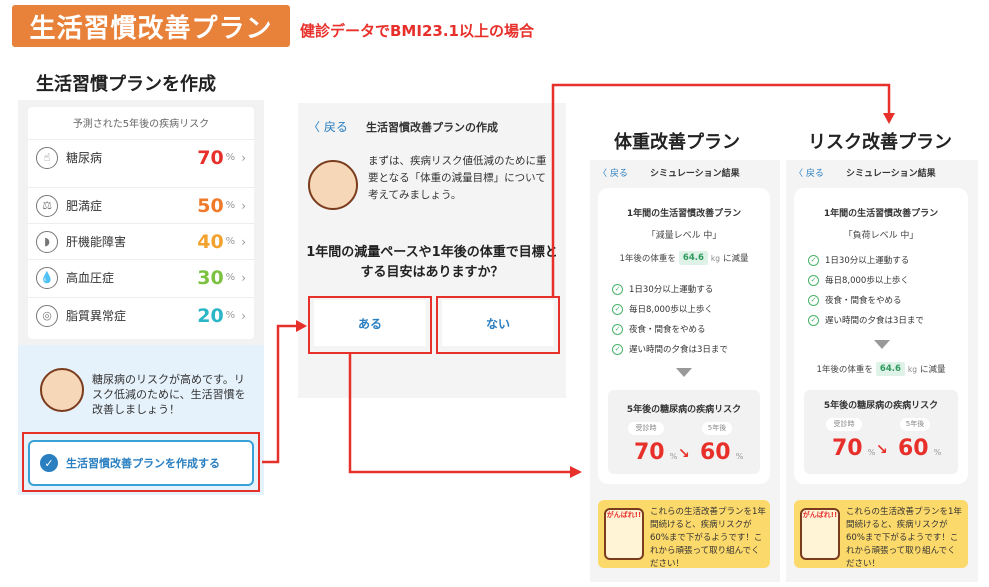 Image resolution: width=989 pixels, height=587 pixels. Describe the element at coordinates (881, 236) in the screenshot. I see `plan-level: 「負荷レベル 中」` at that location.